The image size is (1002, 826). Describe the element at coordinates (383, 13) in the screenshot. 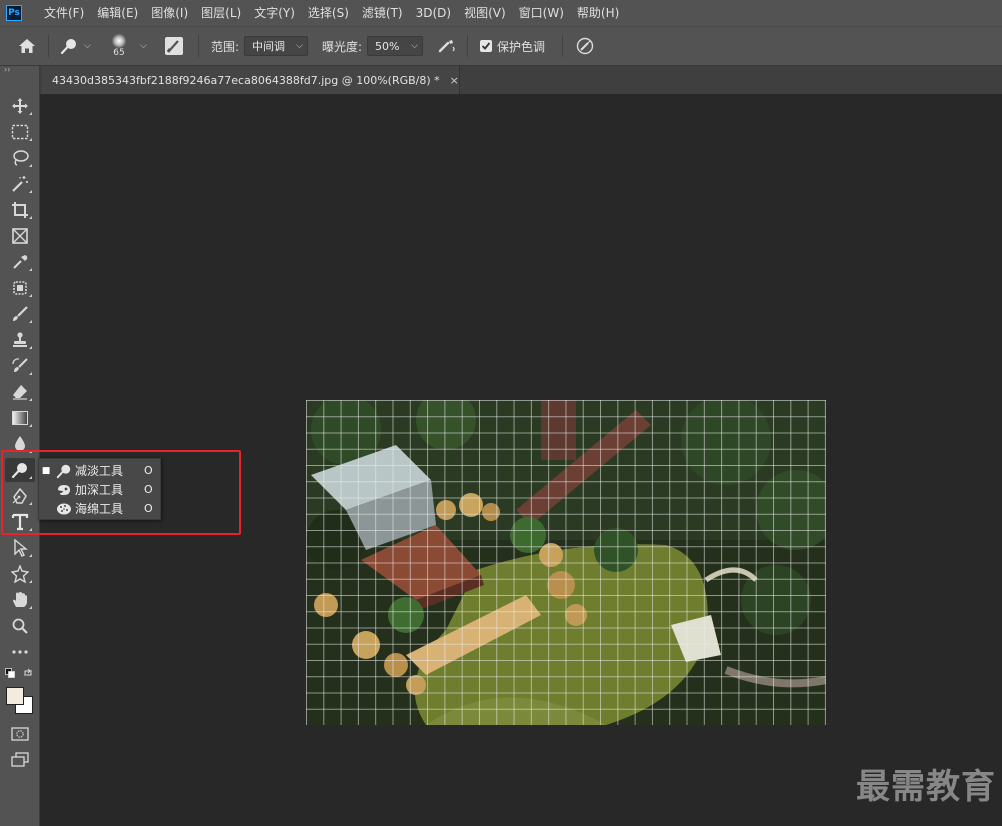

I see `menu-filter: 滤镜(T)` at that location.